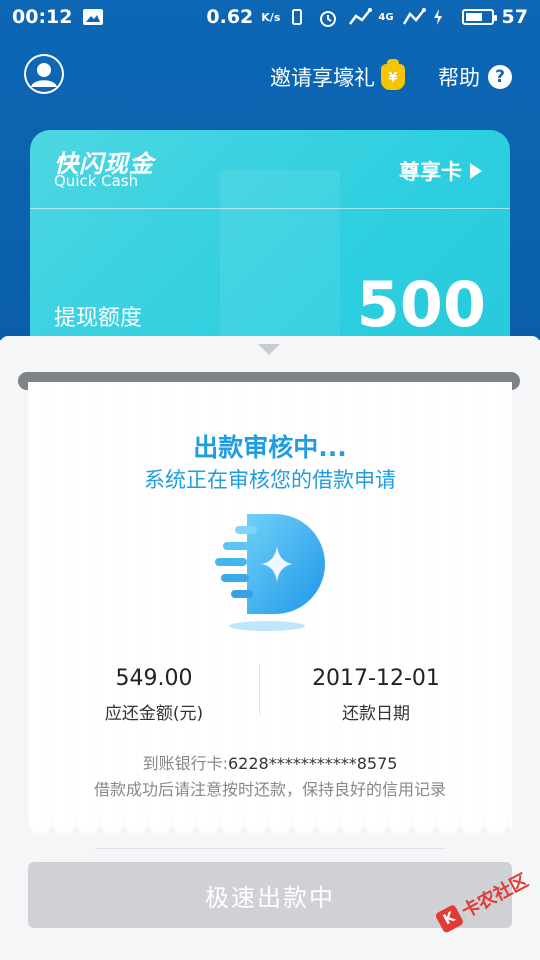 This screenshot has height=960, width=540. Describe the element at coordinates (376, 678) in the screenshot. I see `repayment-date-value: 2017-12-01` at that location.